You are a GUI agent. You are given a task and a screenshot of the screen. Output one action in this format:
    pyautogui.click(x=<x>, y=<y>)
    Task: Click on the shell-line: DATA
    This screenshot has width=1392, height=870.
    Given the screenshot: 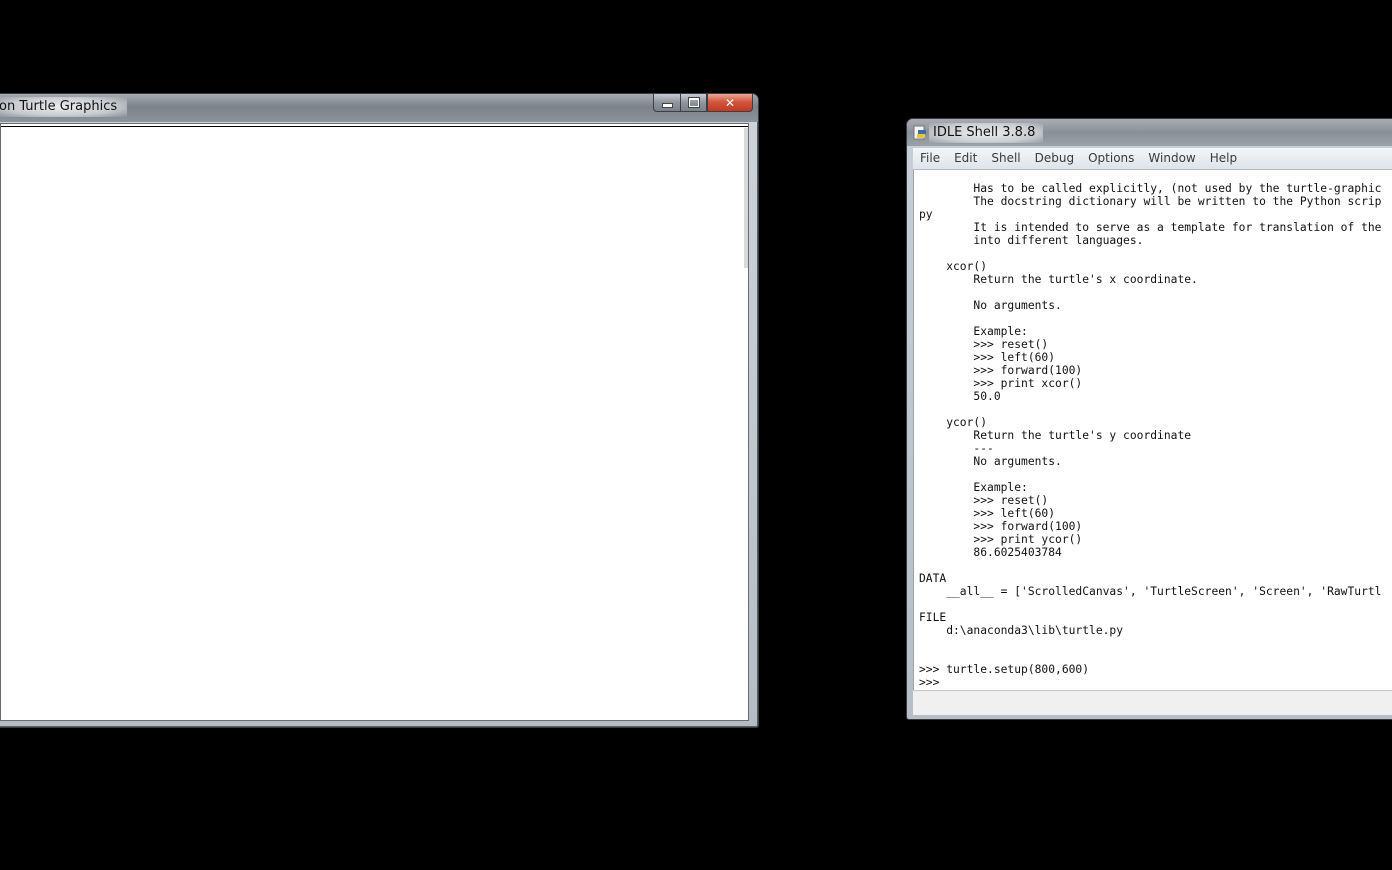 What is the action you would take?
    pyautogui.click(x=933, y=578)
    